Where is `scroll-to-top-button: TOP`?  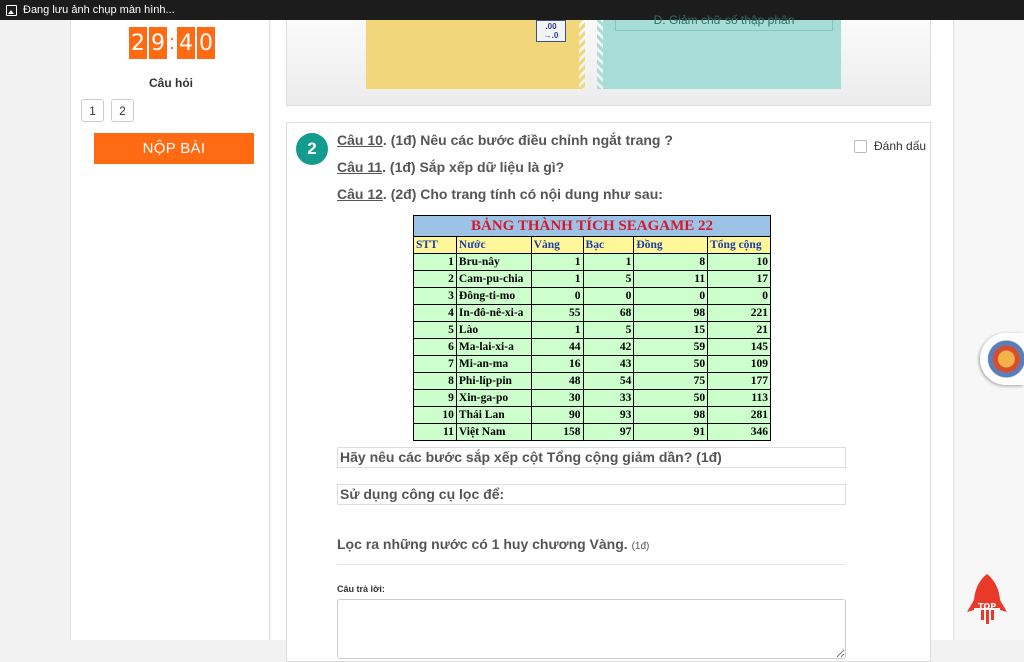
scroll-to-top-button: TOP is located at coordinates (987, 603).